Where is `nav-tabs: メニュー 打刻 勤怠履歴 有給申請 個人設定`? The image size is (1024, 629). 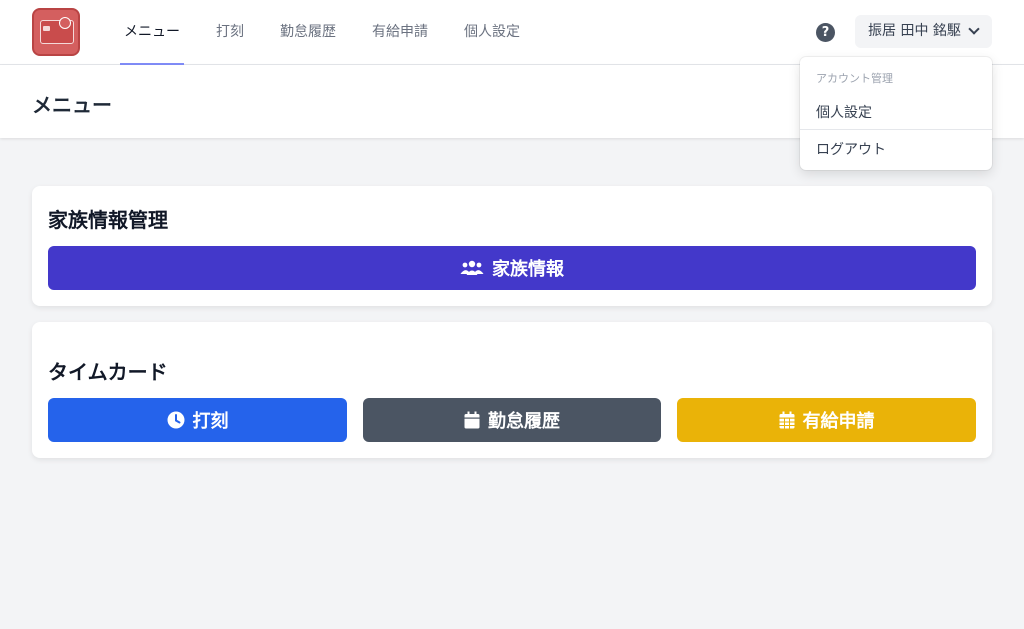 nav-tabs: メニュー 打刻 勤怠履歴 有給申請 個人設定 is located at coordinates (336, 32).